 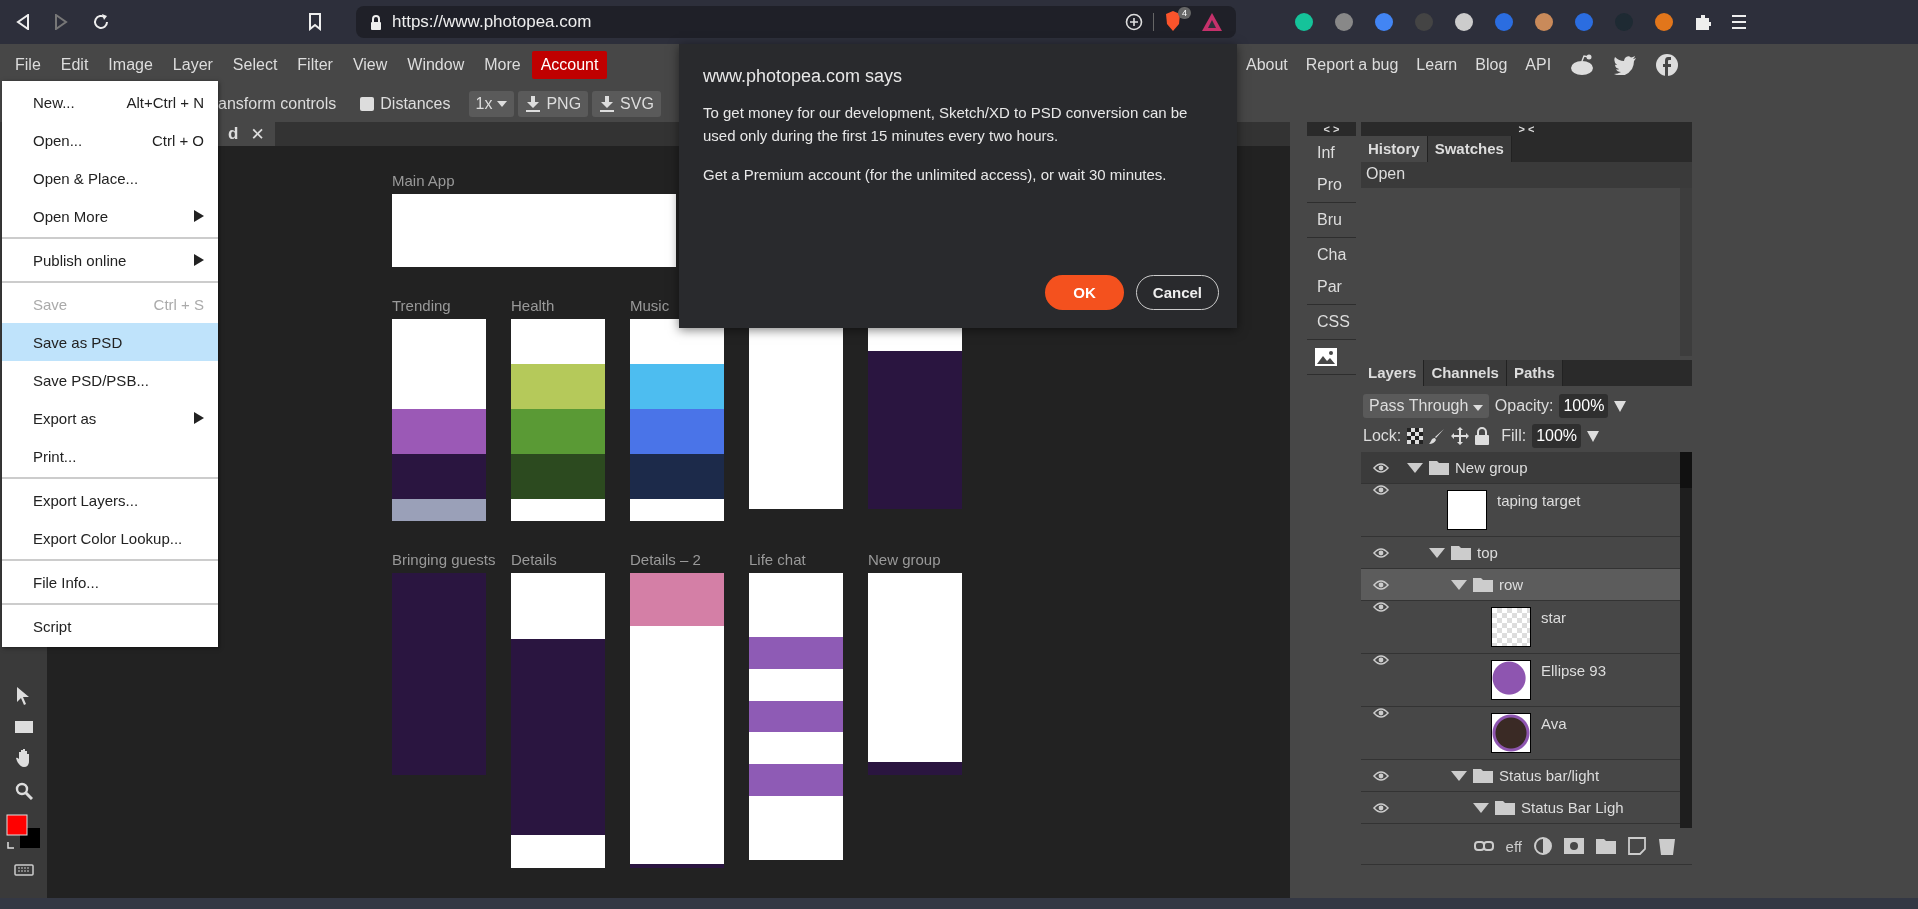 I want to click on collapse-toggle: < >, so click(x=1331, y=129).